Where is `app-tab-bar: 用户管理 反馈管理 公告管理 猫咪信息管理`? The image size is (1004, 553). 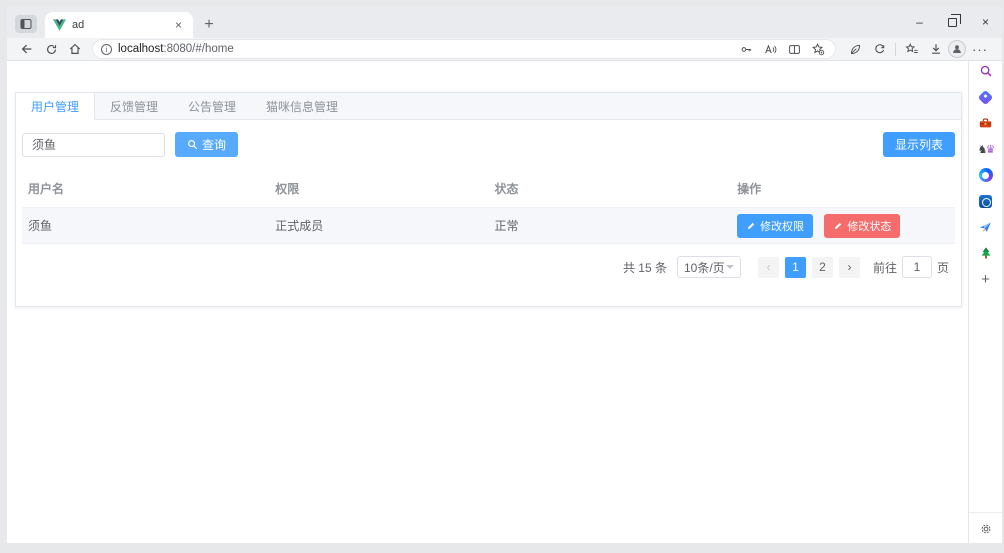 app-tab-bar: 用户管理 反馈管理 公告管理 猫咪信息管理 is located at coordinates (488, 106).